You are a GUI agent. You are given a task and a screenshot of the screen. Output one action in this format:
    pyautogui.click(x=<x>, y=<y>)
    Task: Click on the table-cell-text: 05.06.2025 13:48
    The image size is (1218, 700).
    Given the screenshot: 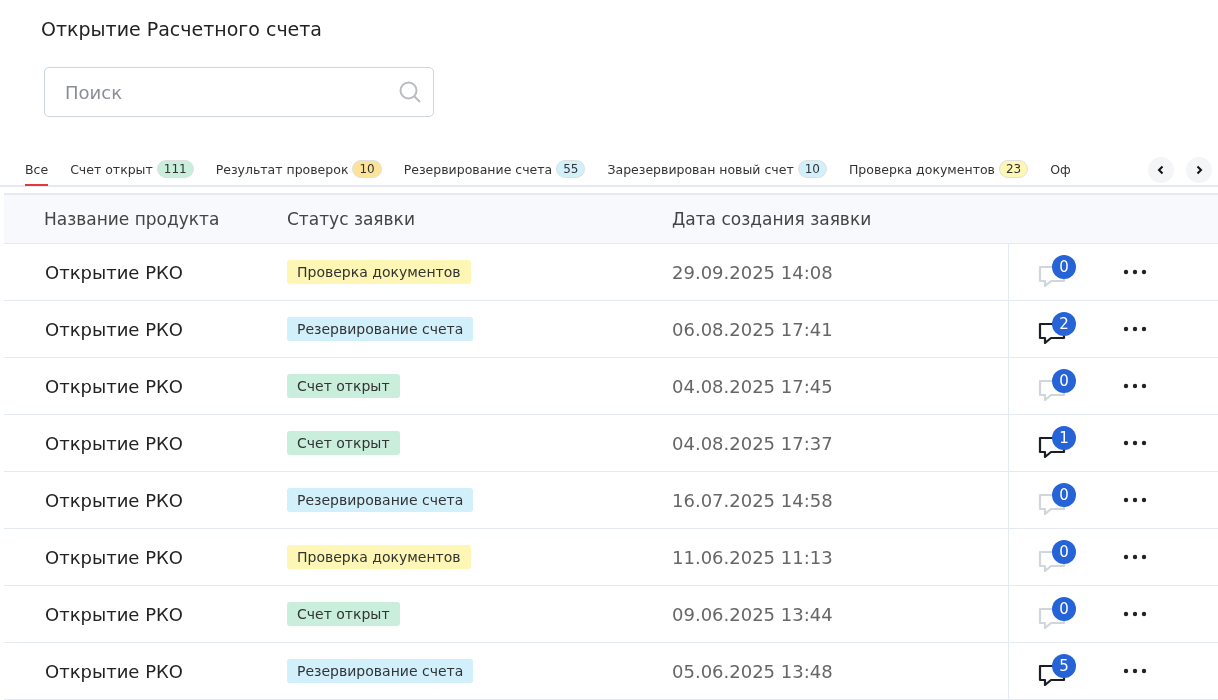 What is the action you would take?
    pyautogui.click(x=753, y=671)
    